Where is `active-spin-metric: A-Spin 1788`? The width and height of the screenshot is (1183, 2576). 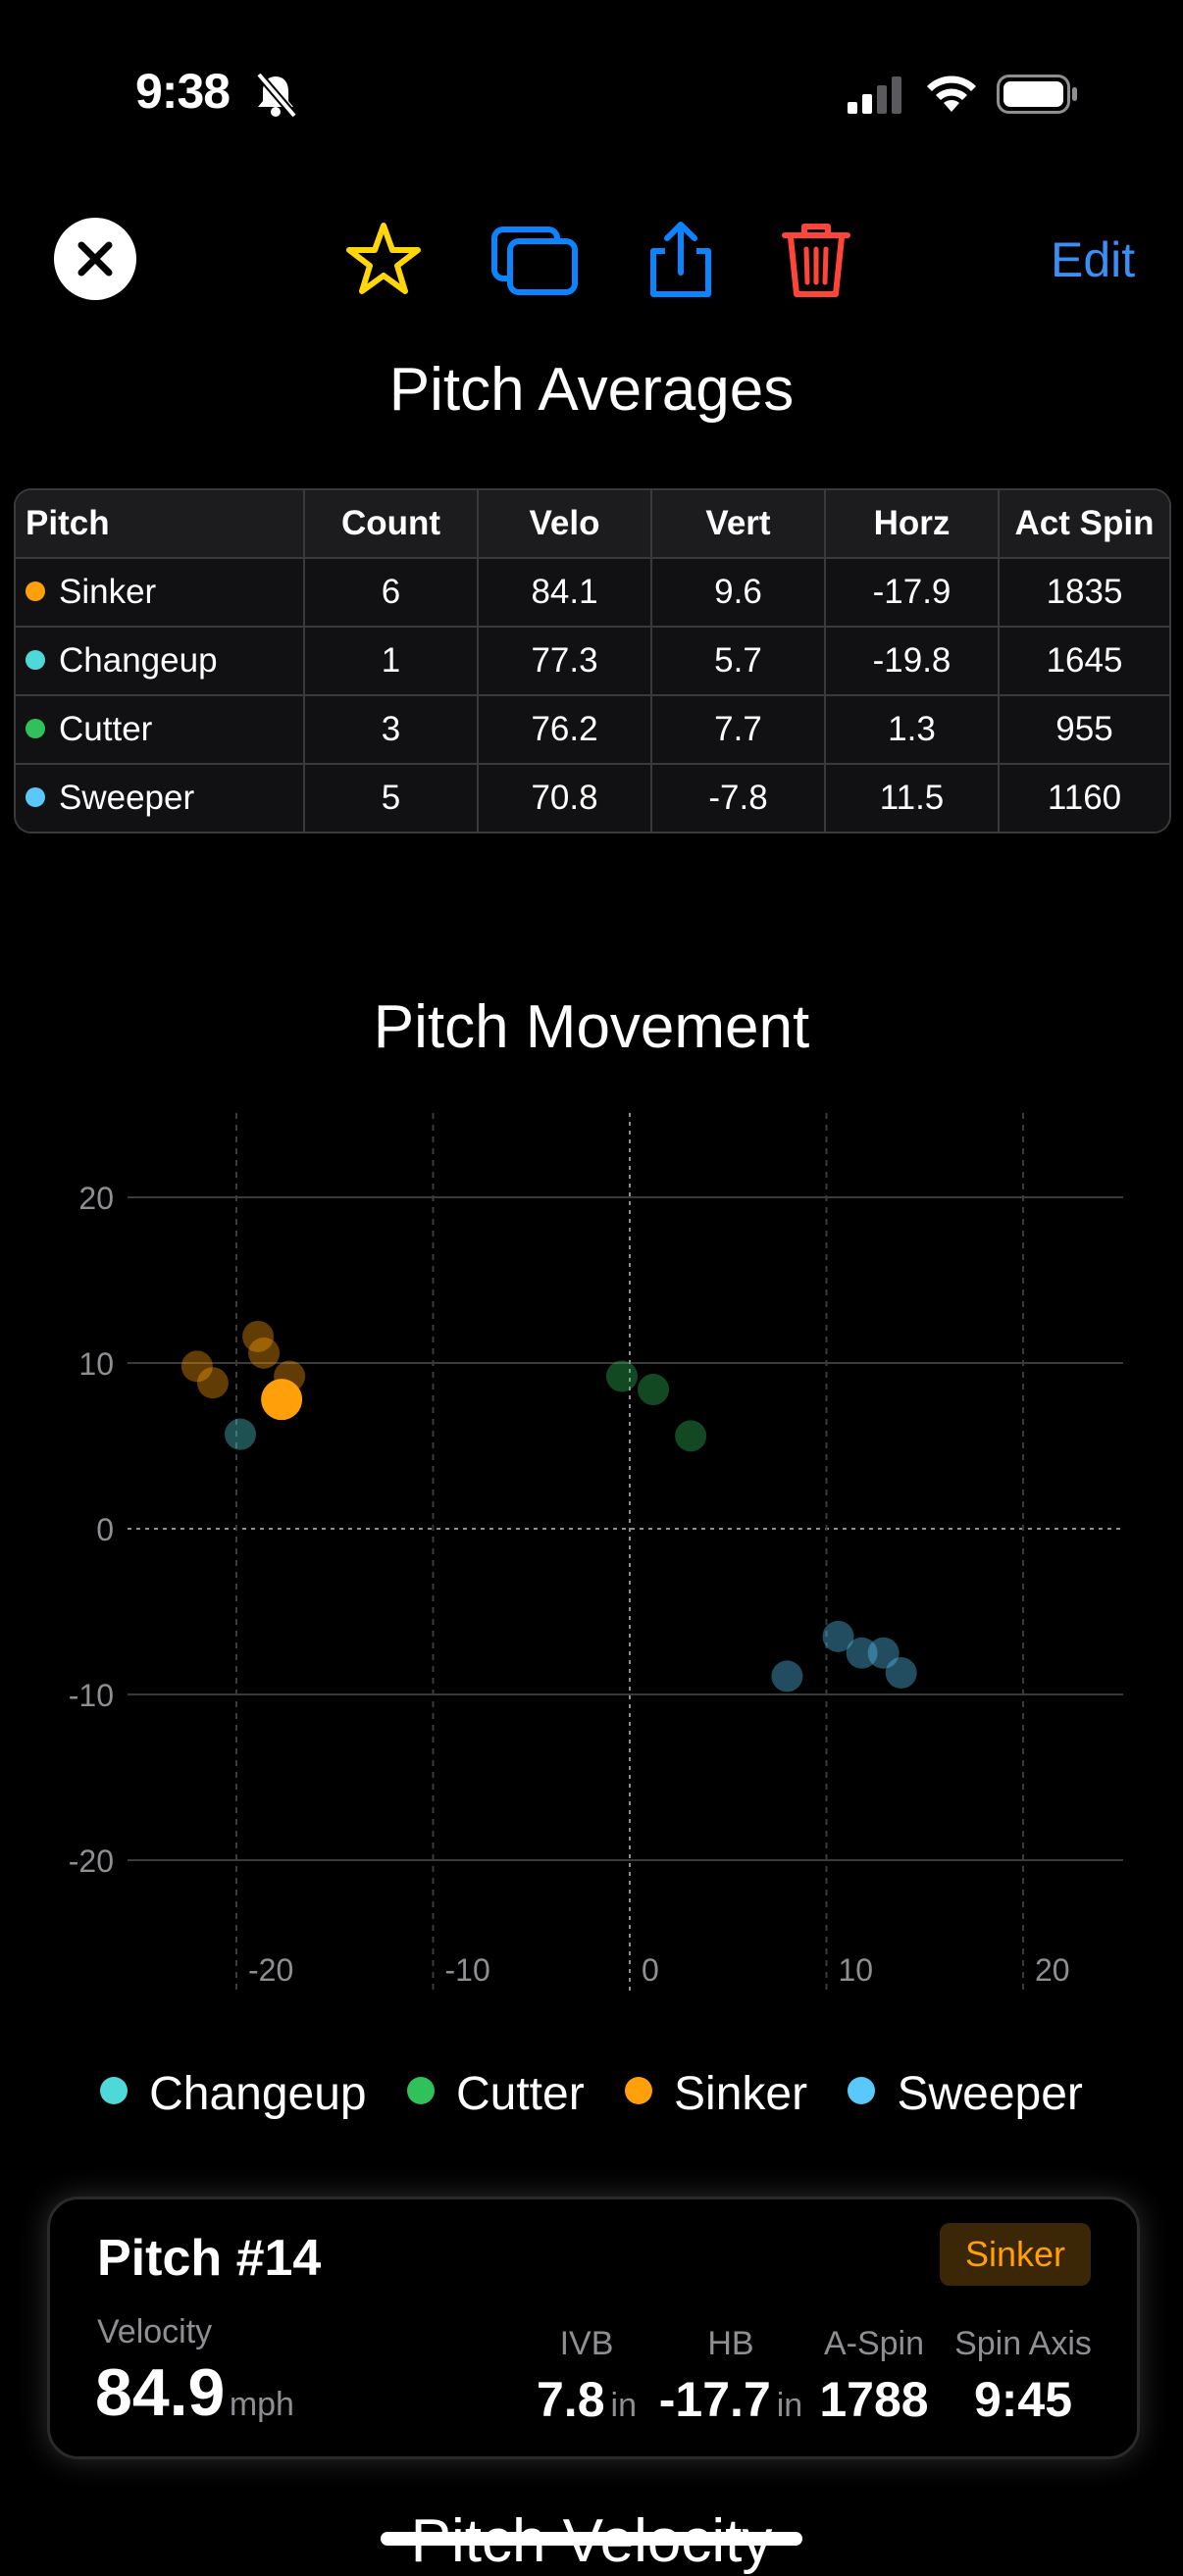
active-spin-metric: A-Spin 1788 is located at coordinates (874, 2376).